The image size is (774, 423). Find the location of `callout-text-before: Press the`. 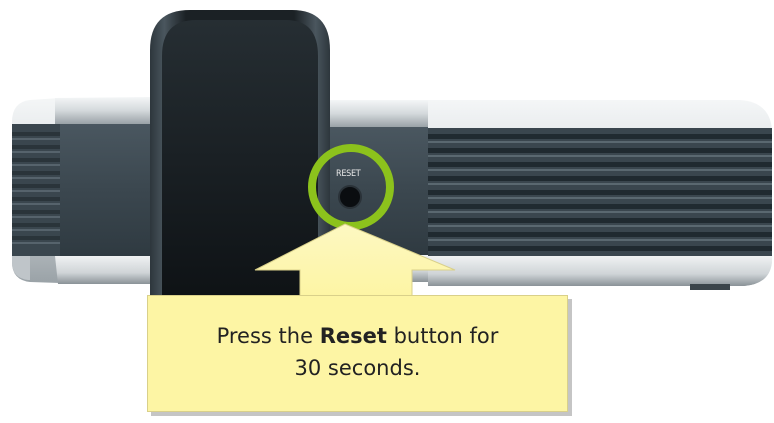

callout-text-before: Press the is located at coordinates (268, 335).